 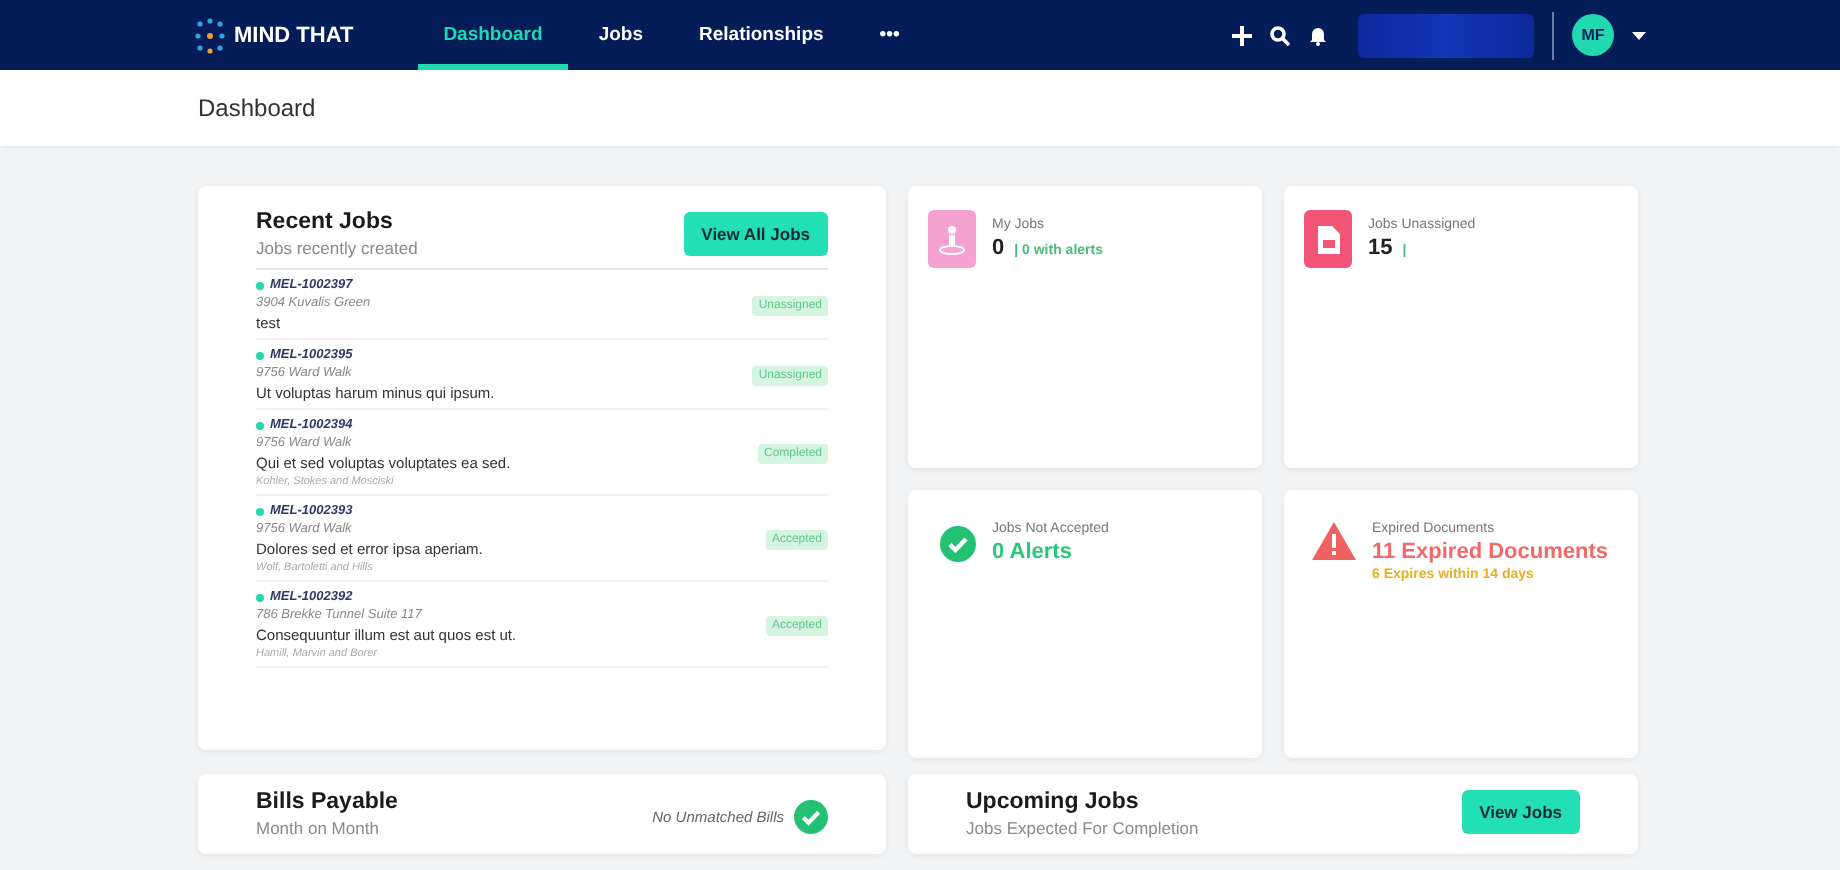 I want to click on person-icon, so click(x=952, y=239).